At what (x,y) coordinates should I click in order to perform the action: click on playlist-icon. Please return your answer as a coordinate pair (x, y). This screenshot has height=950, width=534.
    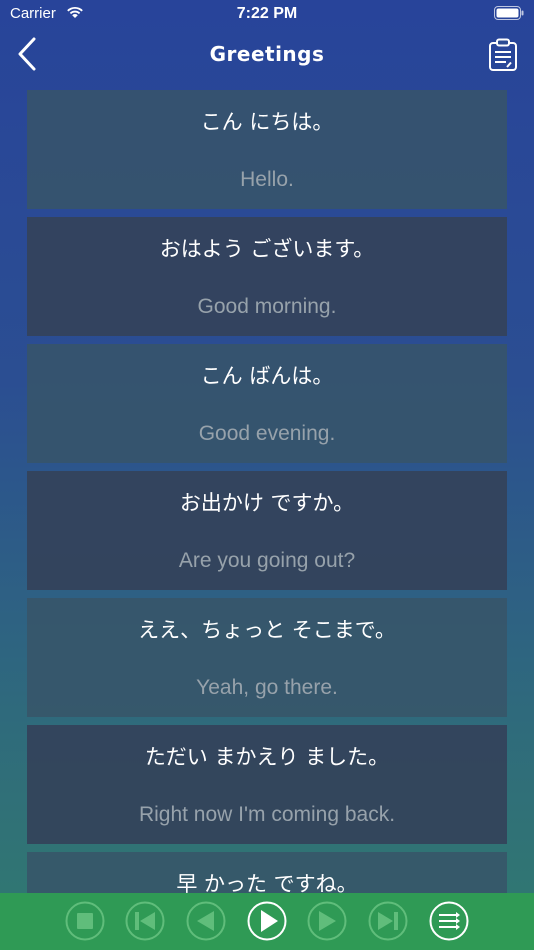
    Looking at the image, I should click on (449, 921).